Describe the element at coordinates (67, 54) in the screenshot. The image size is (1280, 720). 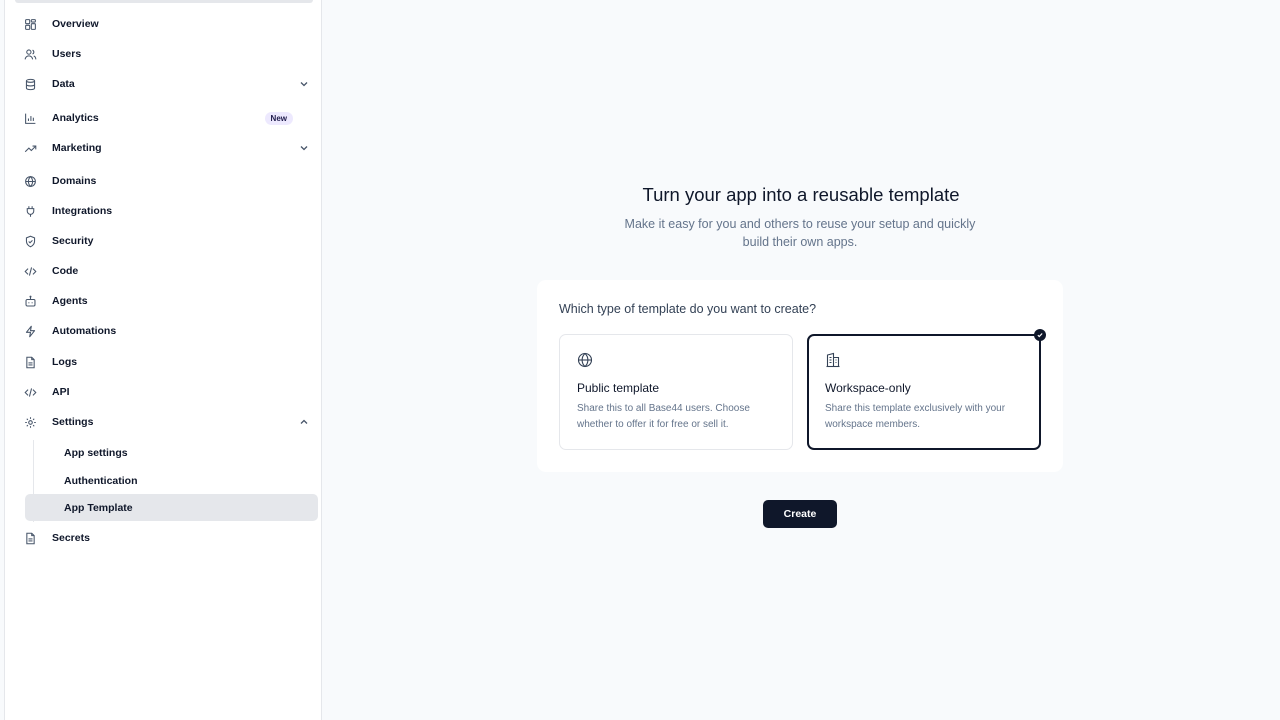
I see `sidebar-item-label: Users` at that location.